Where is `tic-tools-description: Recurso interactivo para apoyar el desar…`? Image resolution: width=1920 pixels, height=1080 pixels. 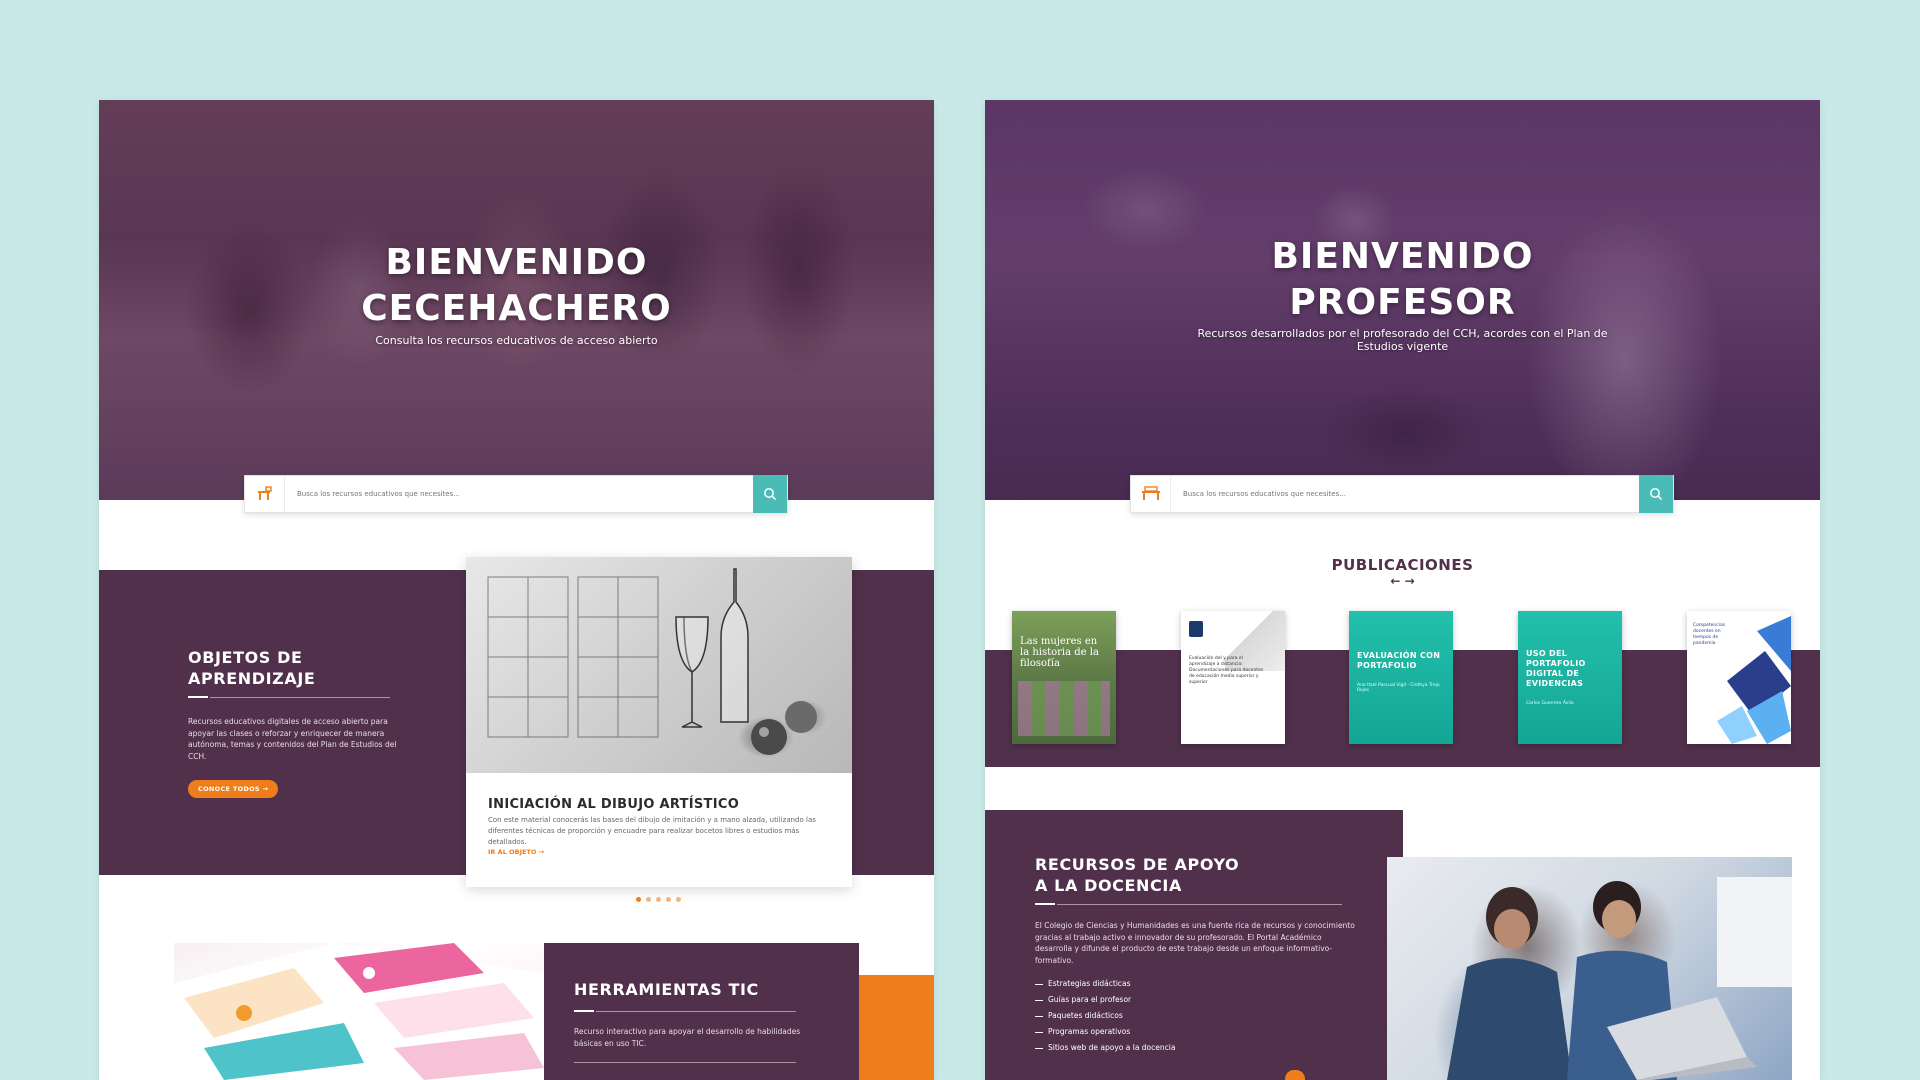
tic-tools-description: Recurso interactivo para apoyar el desar… is located at coordinates (687, 1037).